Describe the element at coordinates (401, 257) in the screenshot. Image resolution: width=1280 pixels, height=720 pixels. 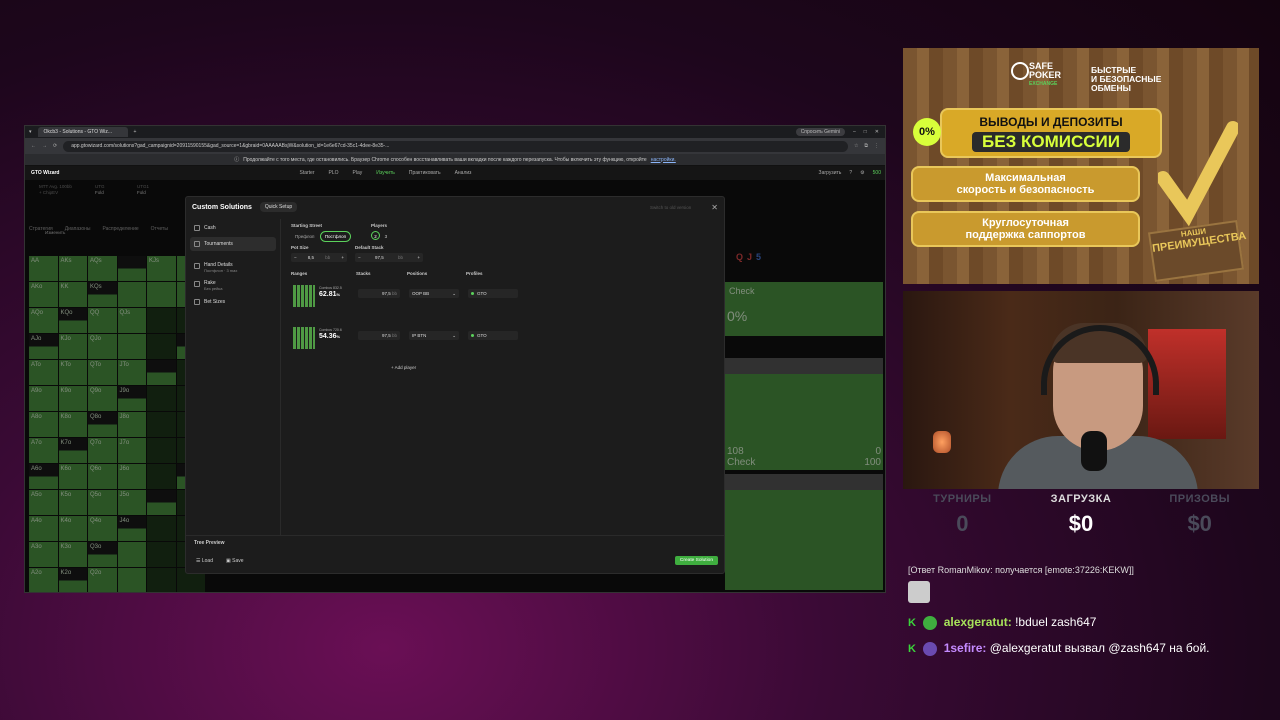
I see `default-stack-unit: bb` at that location.